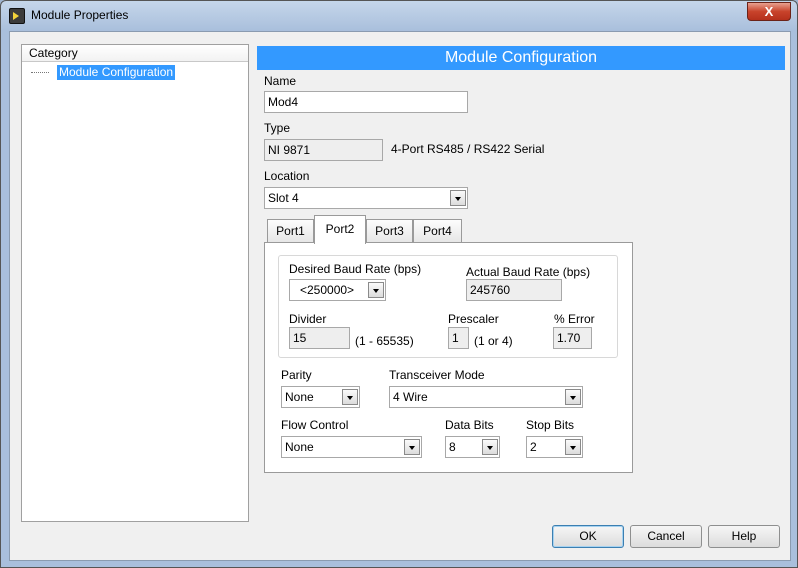 The width and height of the screenshot is (798, 568). What do you see at coordinates (468, 149) in the screenshot?
I see `type-description: 4-Port RS485 / RS422 Serial` at bounding box center [468, 149].